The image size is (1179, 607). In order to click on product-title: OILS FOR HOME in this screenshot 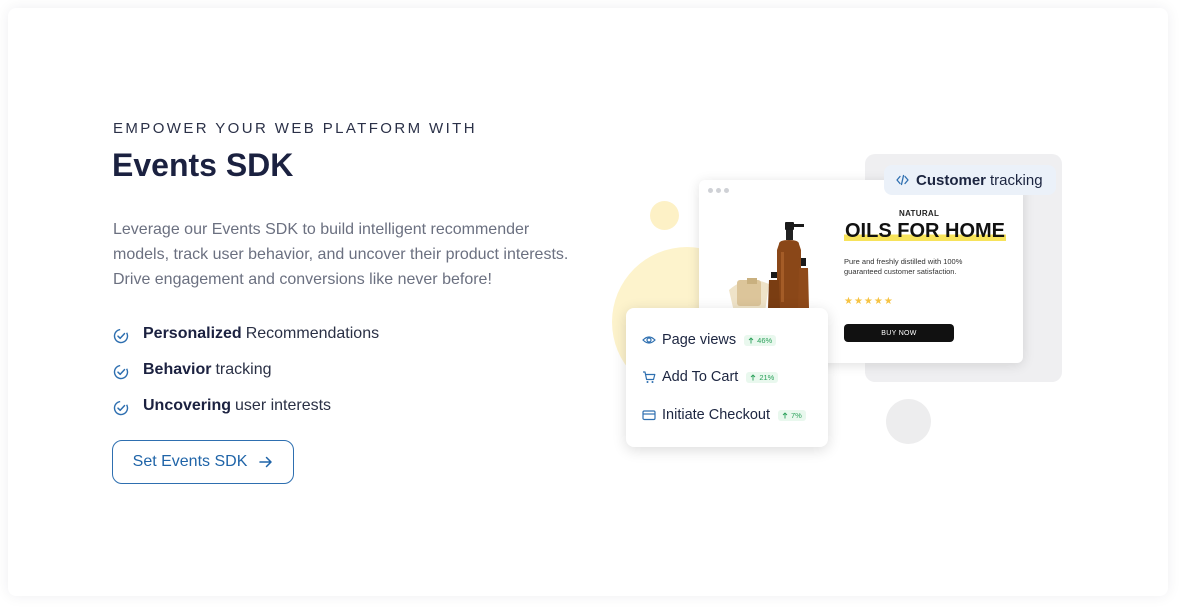, I will do `click(925, 231)`.